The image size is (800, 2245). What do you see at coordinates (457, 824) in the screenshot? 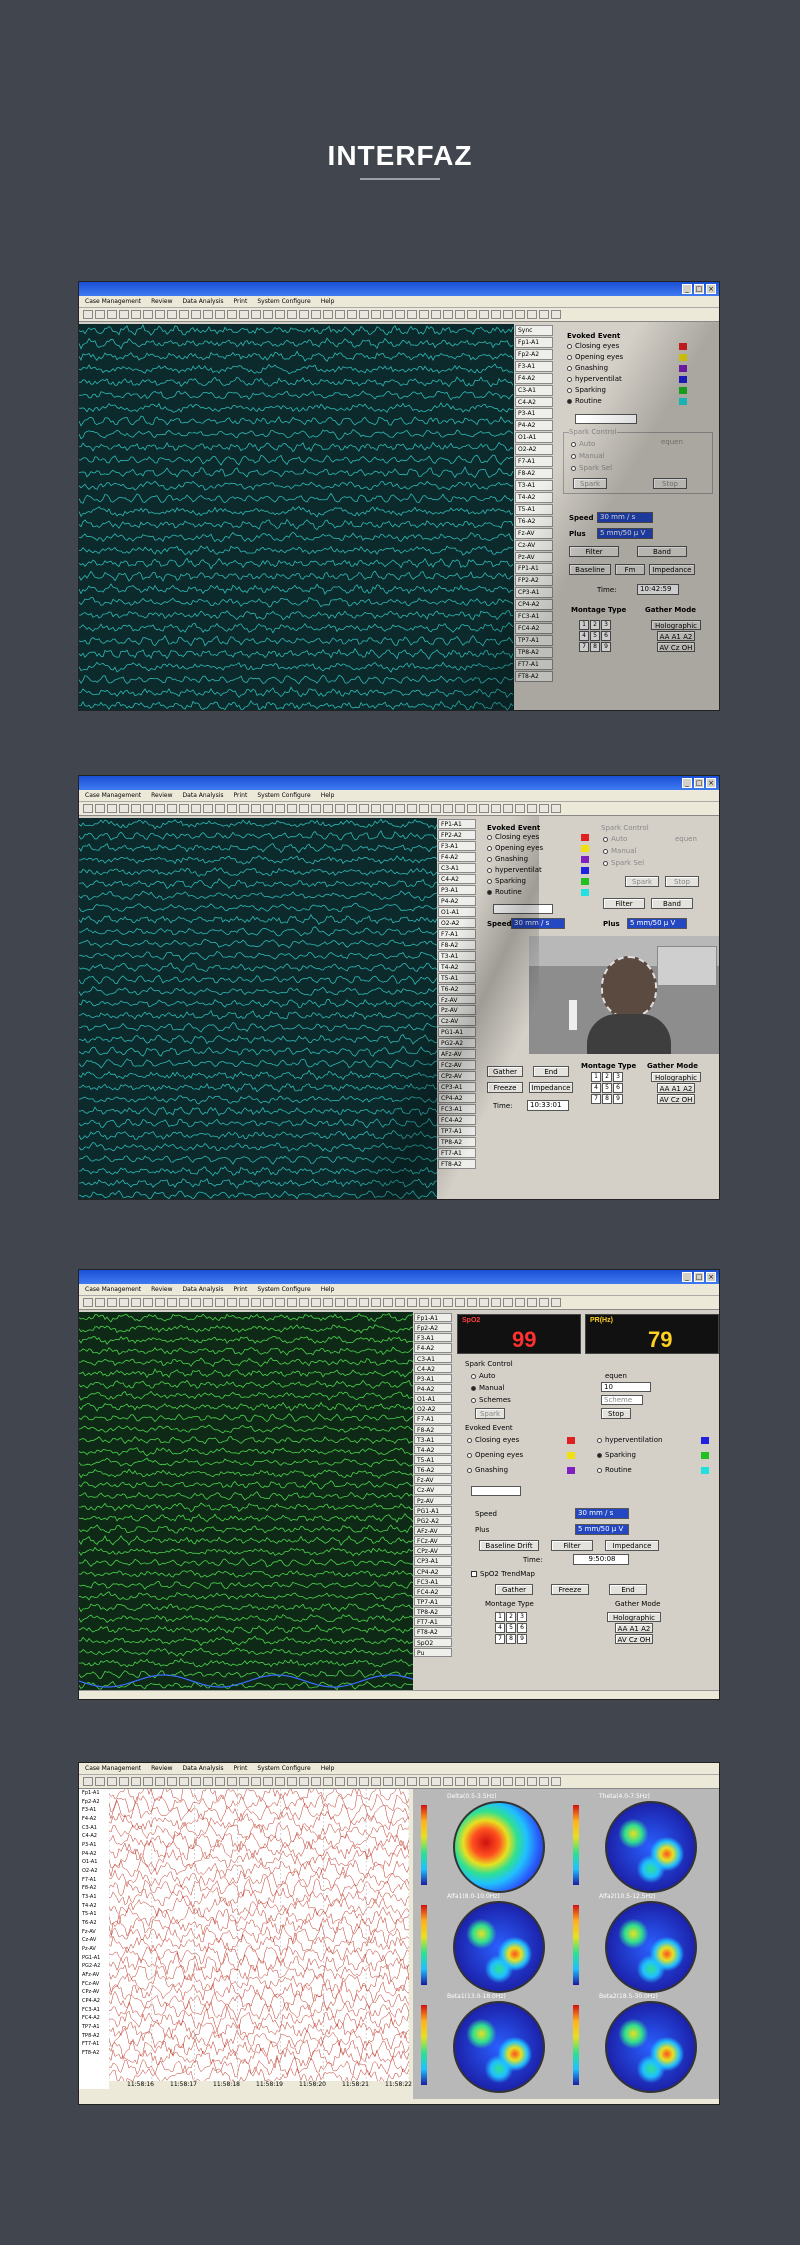
I see `channel-label: FP1-A1` at bounding box center [457, 824].